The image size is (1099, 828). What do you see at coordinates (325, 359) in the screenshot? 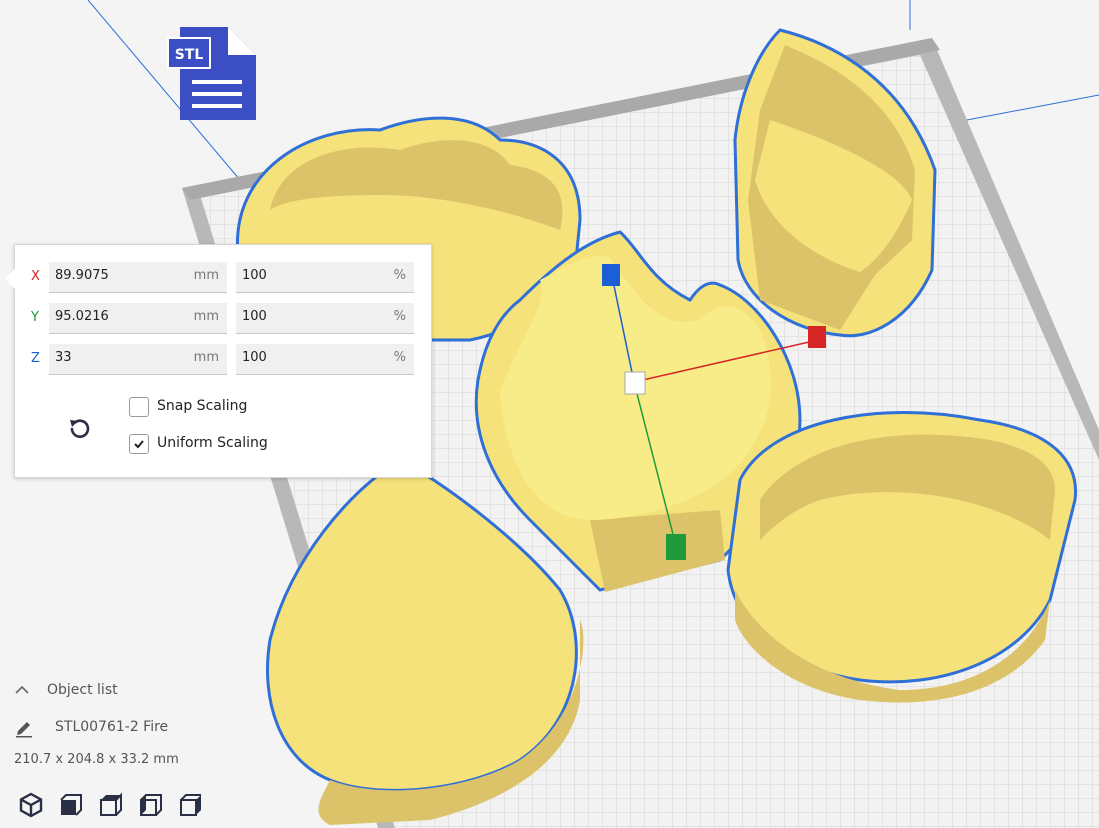
I see `percent-z-input: 100 %` at bounding box center [325, 359].